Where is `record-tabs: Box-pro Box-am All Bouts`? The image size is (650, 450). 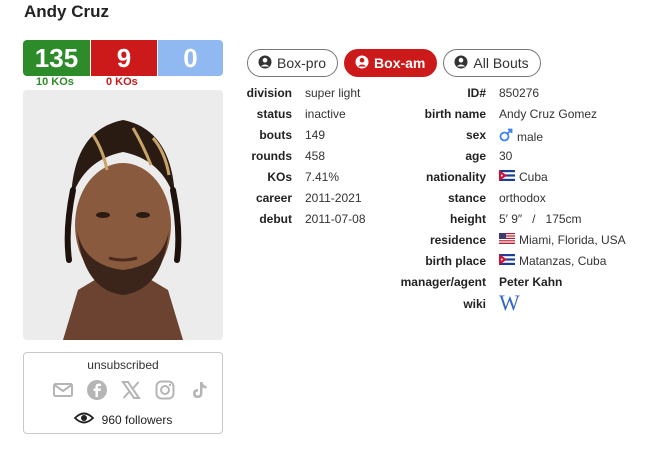
record-tabs: Box-pro Box-am All Bouts is located at coordinates (394, 63).